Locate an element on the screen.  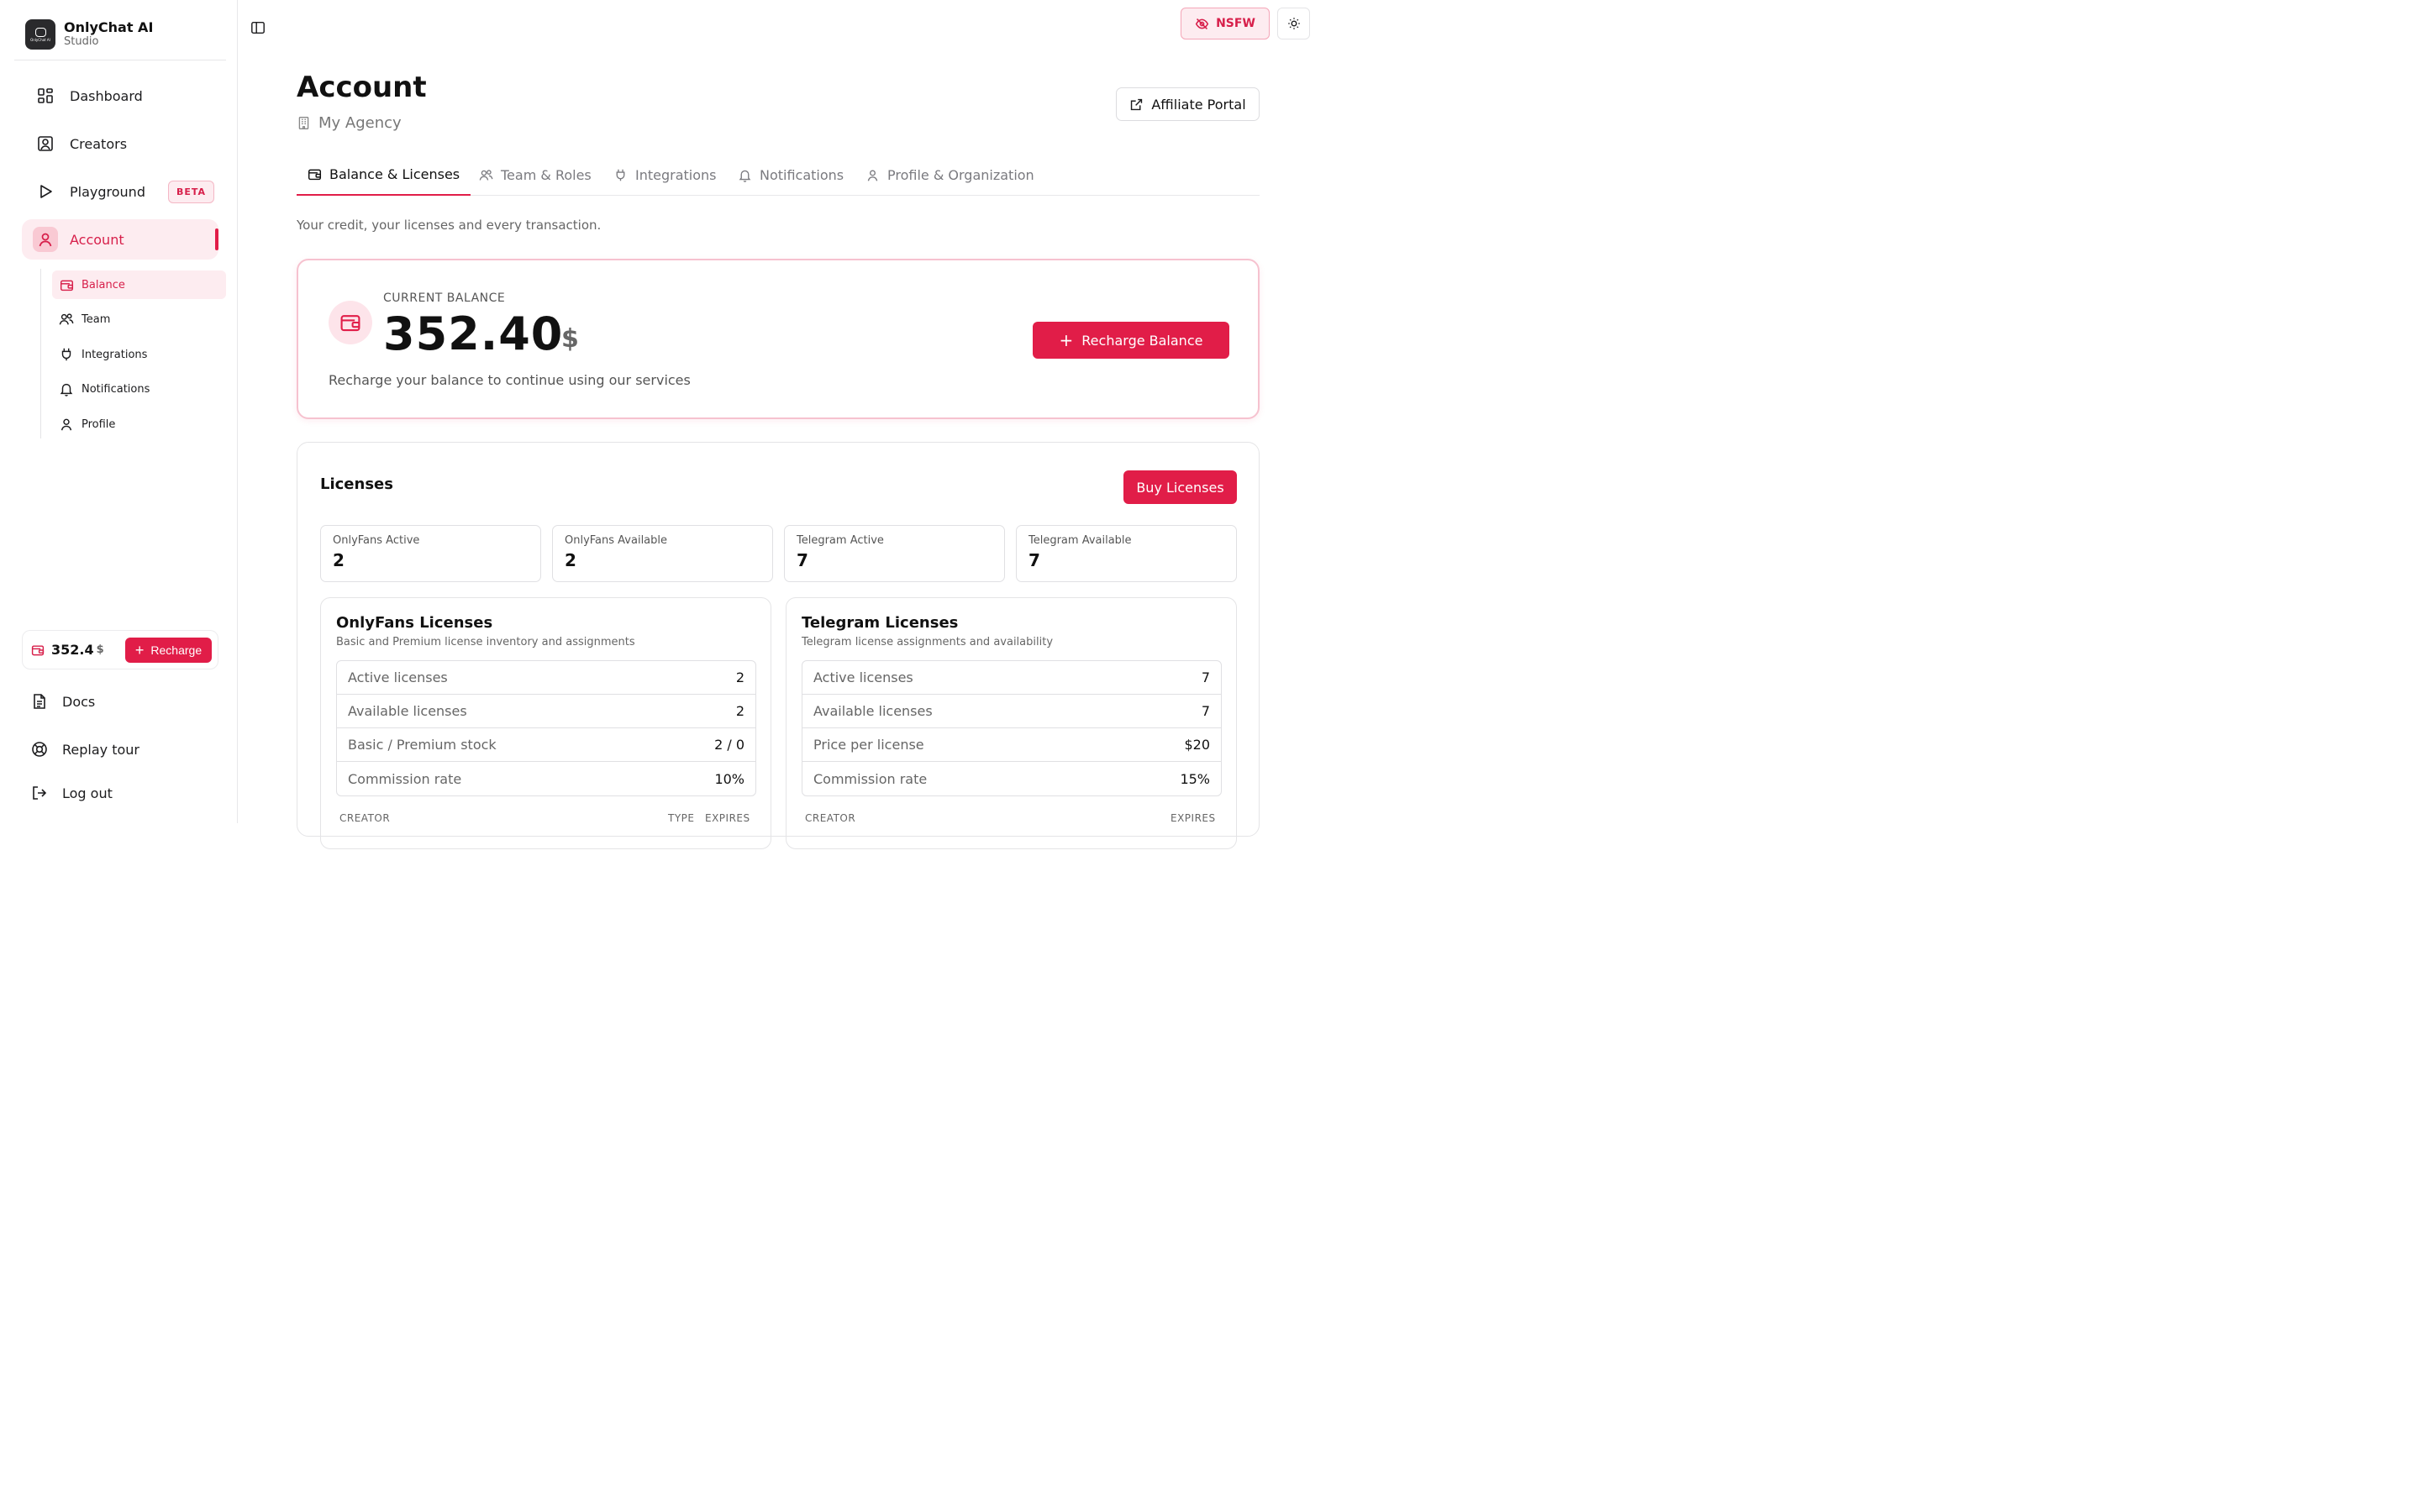
subnav-line is located at coordinates (40, 353).